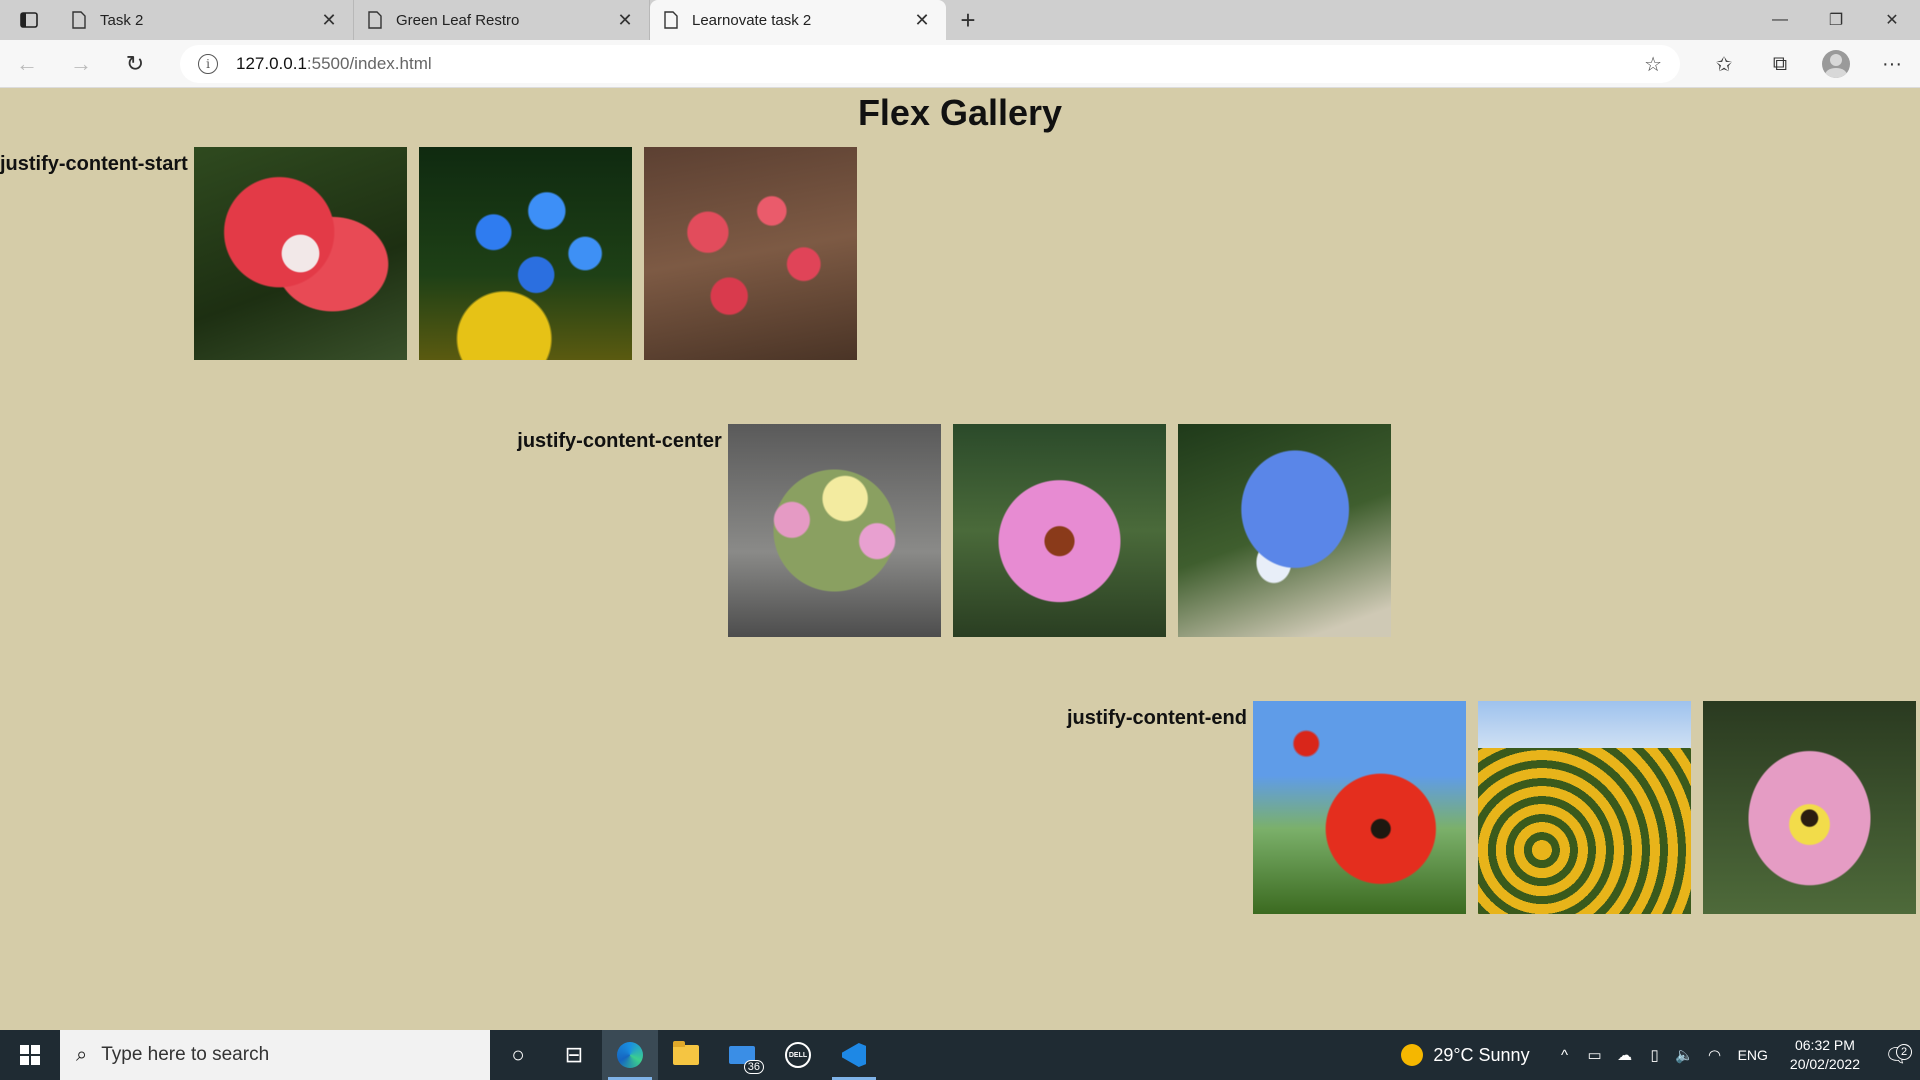  What do you see at coordinates (752, 20) in the screenshot?
I see `tab-title: Learnovate task 2` at bounding box center [752, 20].